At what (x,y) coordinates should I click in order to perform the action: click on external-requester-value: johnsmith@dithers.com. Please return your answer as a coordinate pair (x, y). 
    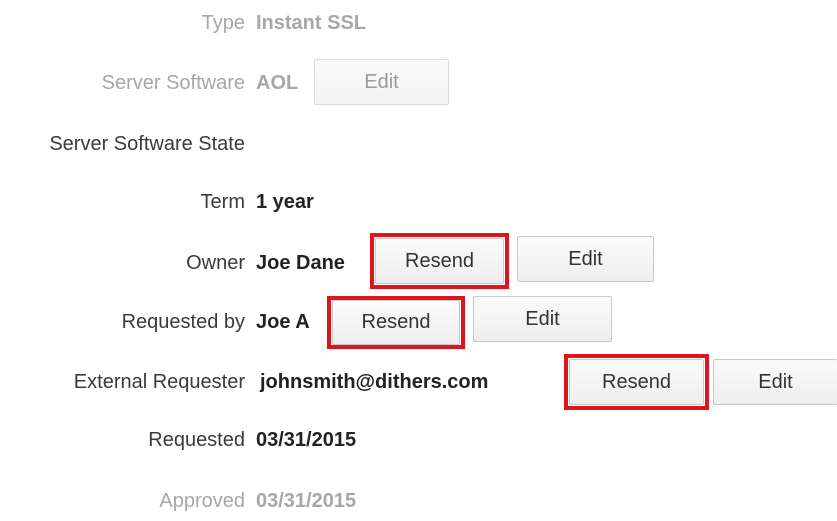
    Looking at the image, I should click on (374, 382).